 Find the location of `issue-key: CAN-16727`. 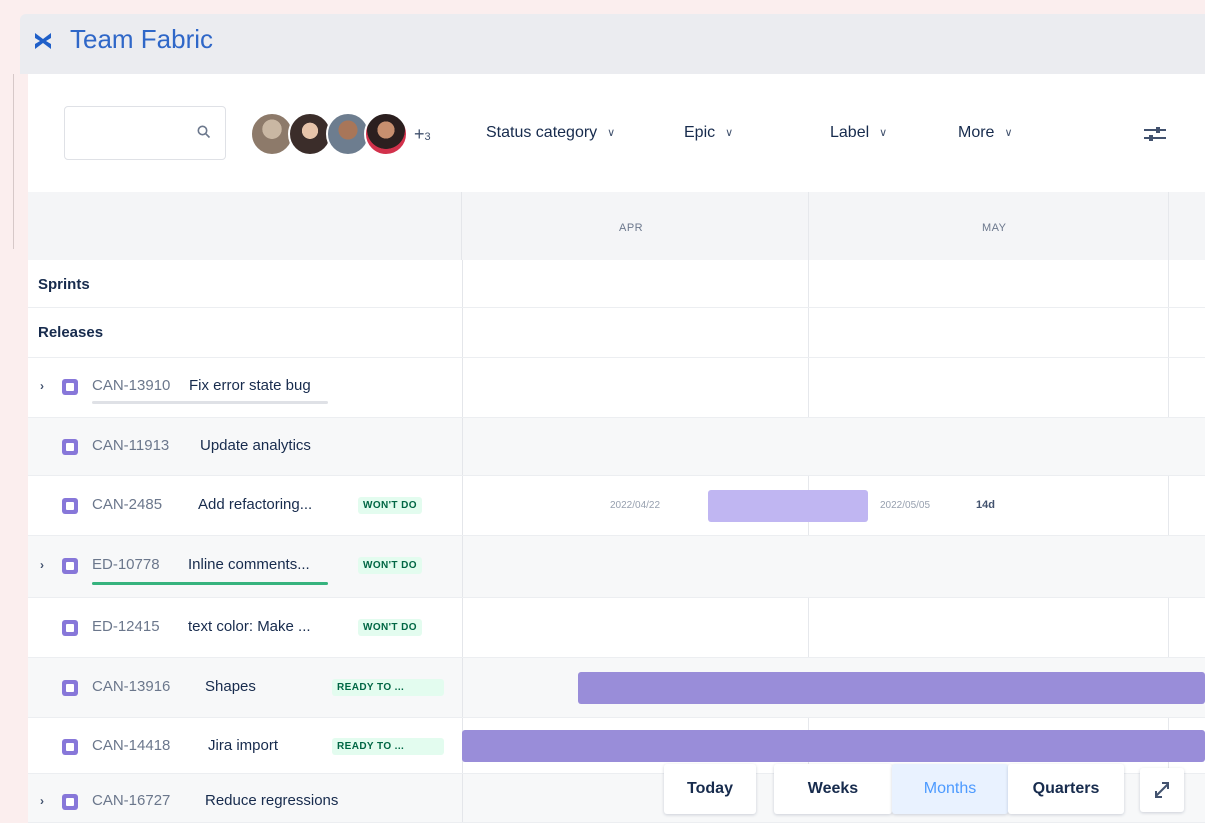

issue-key: CAN-16727 is located at coordinates (131, 800).